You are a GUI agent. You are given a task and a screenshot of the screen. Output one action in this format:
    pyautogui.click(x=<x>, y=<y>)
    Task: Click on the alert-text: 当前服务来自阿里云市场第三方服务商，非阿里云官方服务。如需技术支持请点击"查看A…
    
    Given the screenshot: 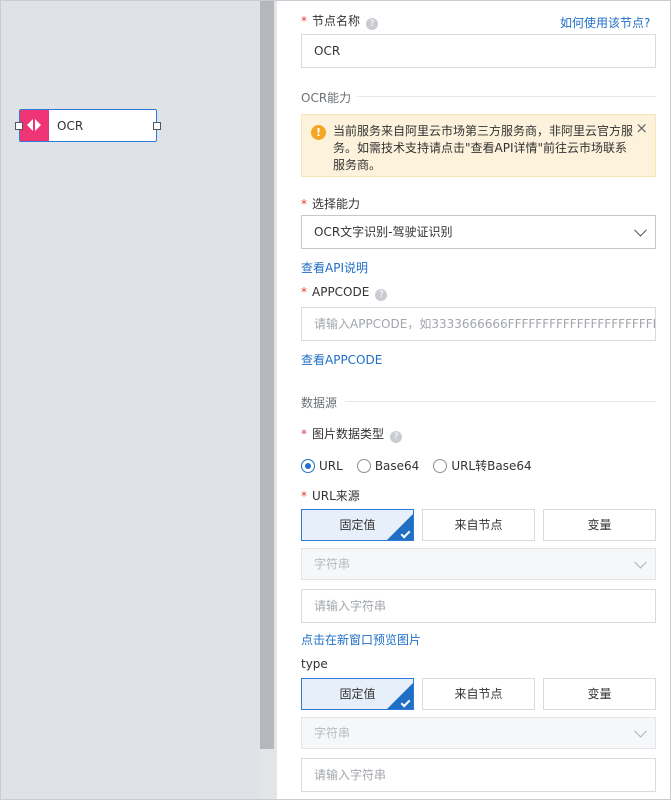 What is the action you would take?
    pyautogui.click(x=483, y=148)
    